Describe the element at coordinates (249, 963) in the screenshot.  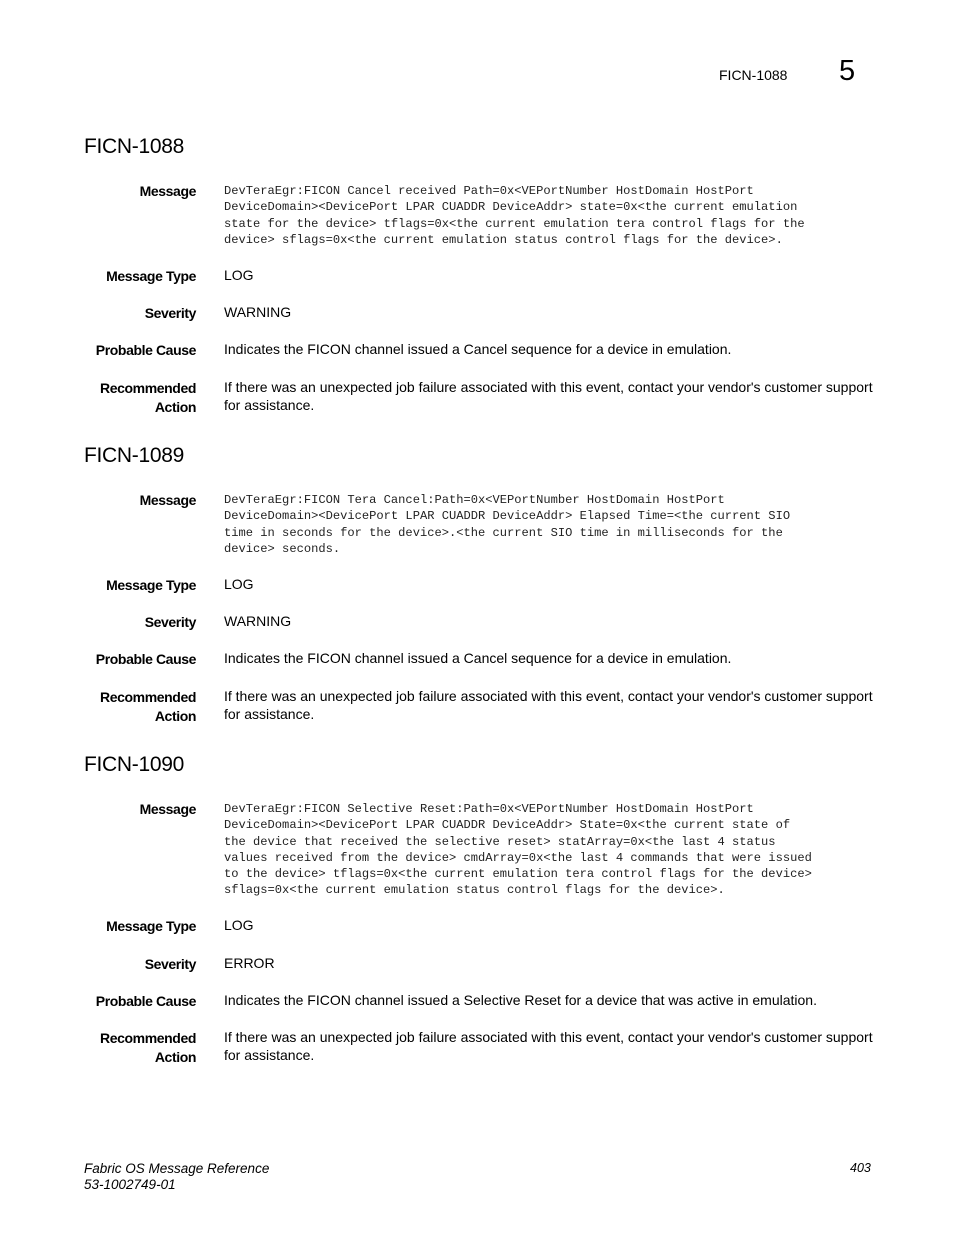
I see `severity-value: ERROR` at that location.